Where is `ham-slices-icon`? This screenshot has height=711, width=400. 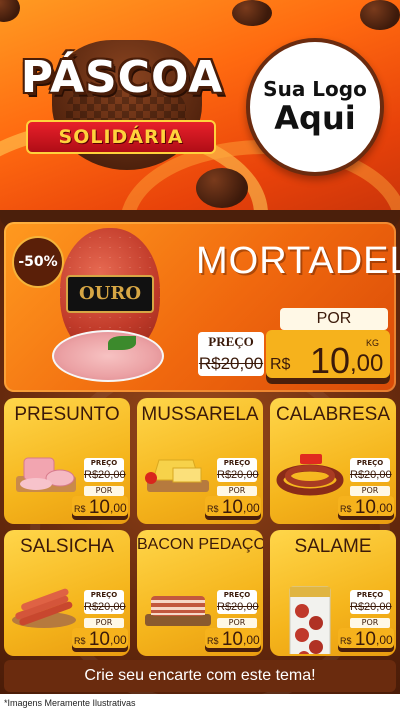 ham-slices-icon is located at coordinates (46, 474).